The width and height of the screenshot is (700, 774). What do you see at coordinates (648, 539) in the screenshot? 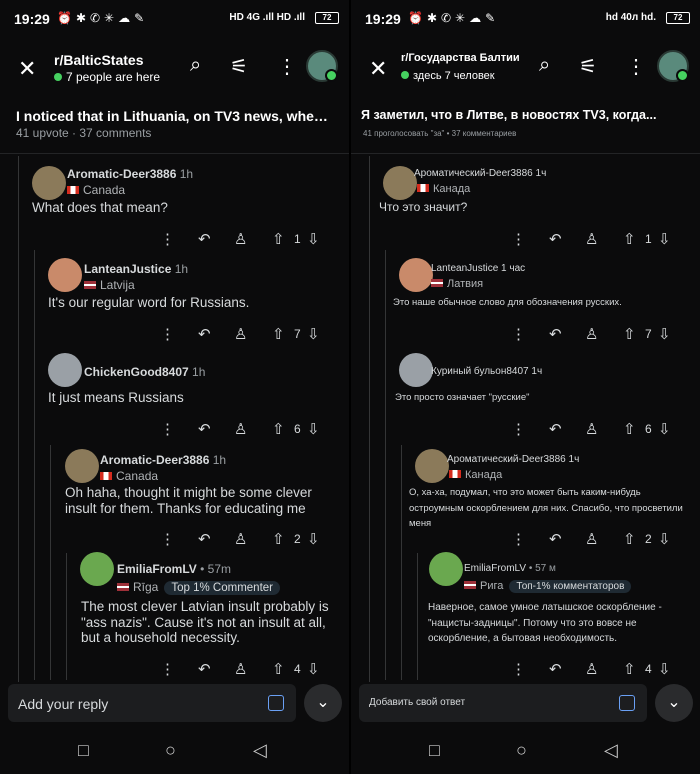
I see `vote-count: 2` at bounding box center [648, 539].